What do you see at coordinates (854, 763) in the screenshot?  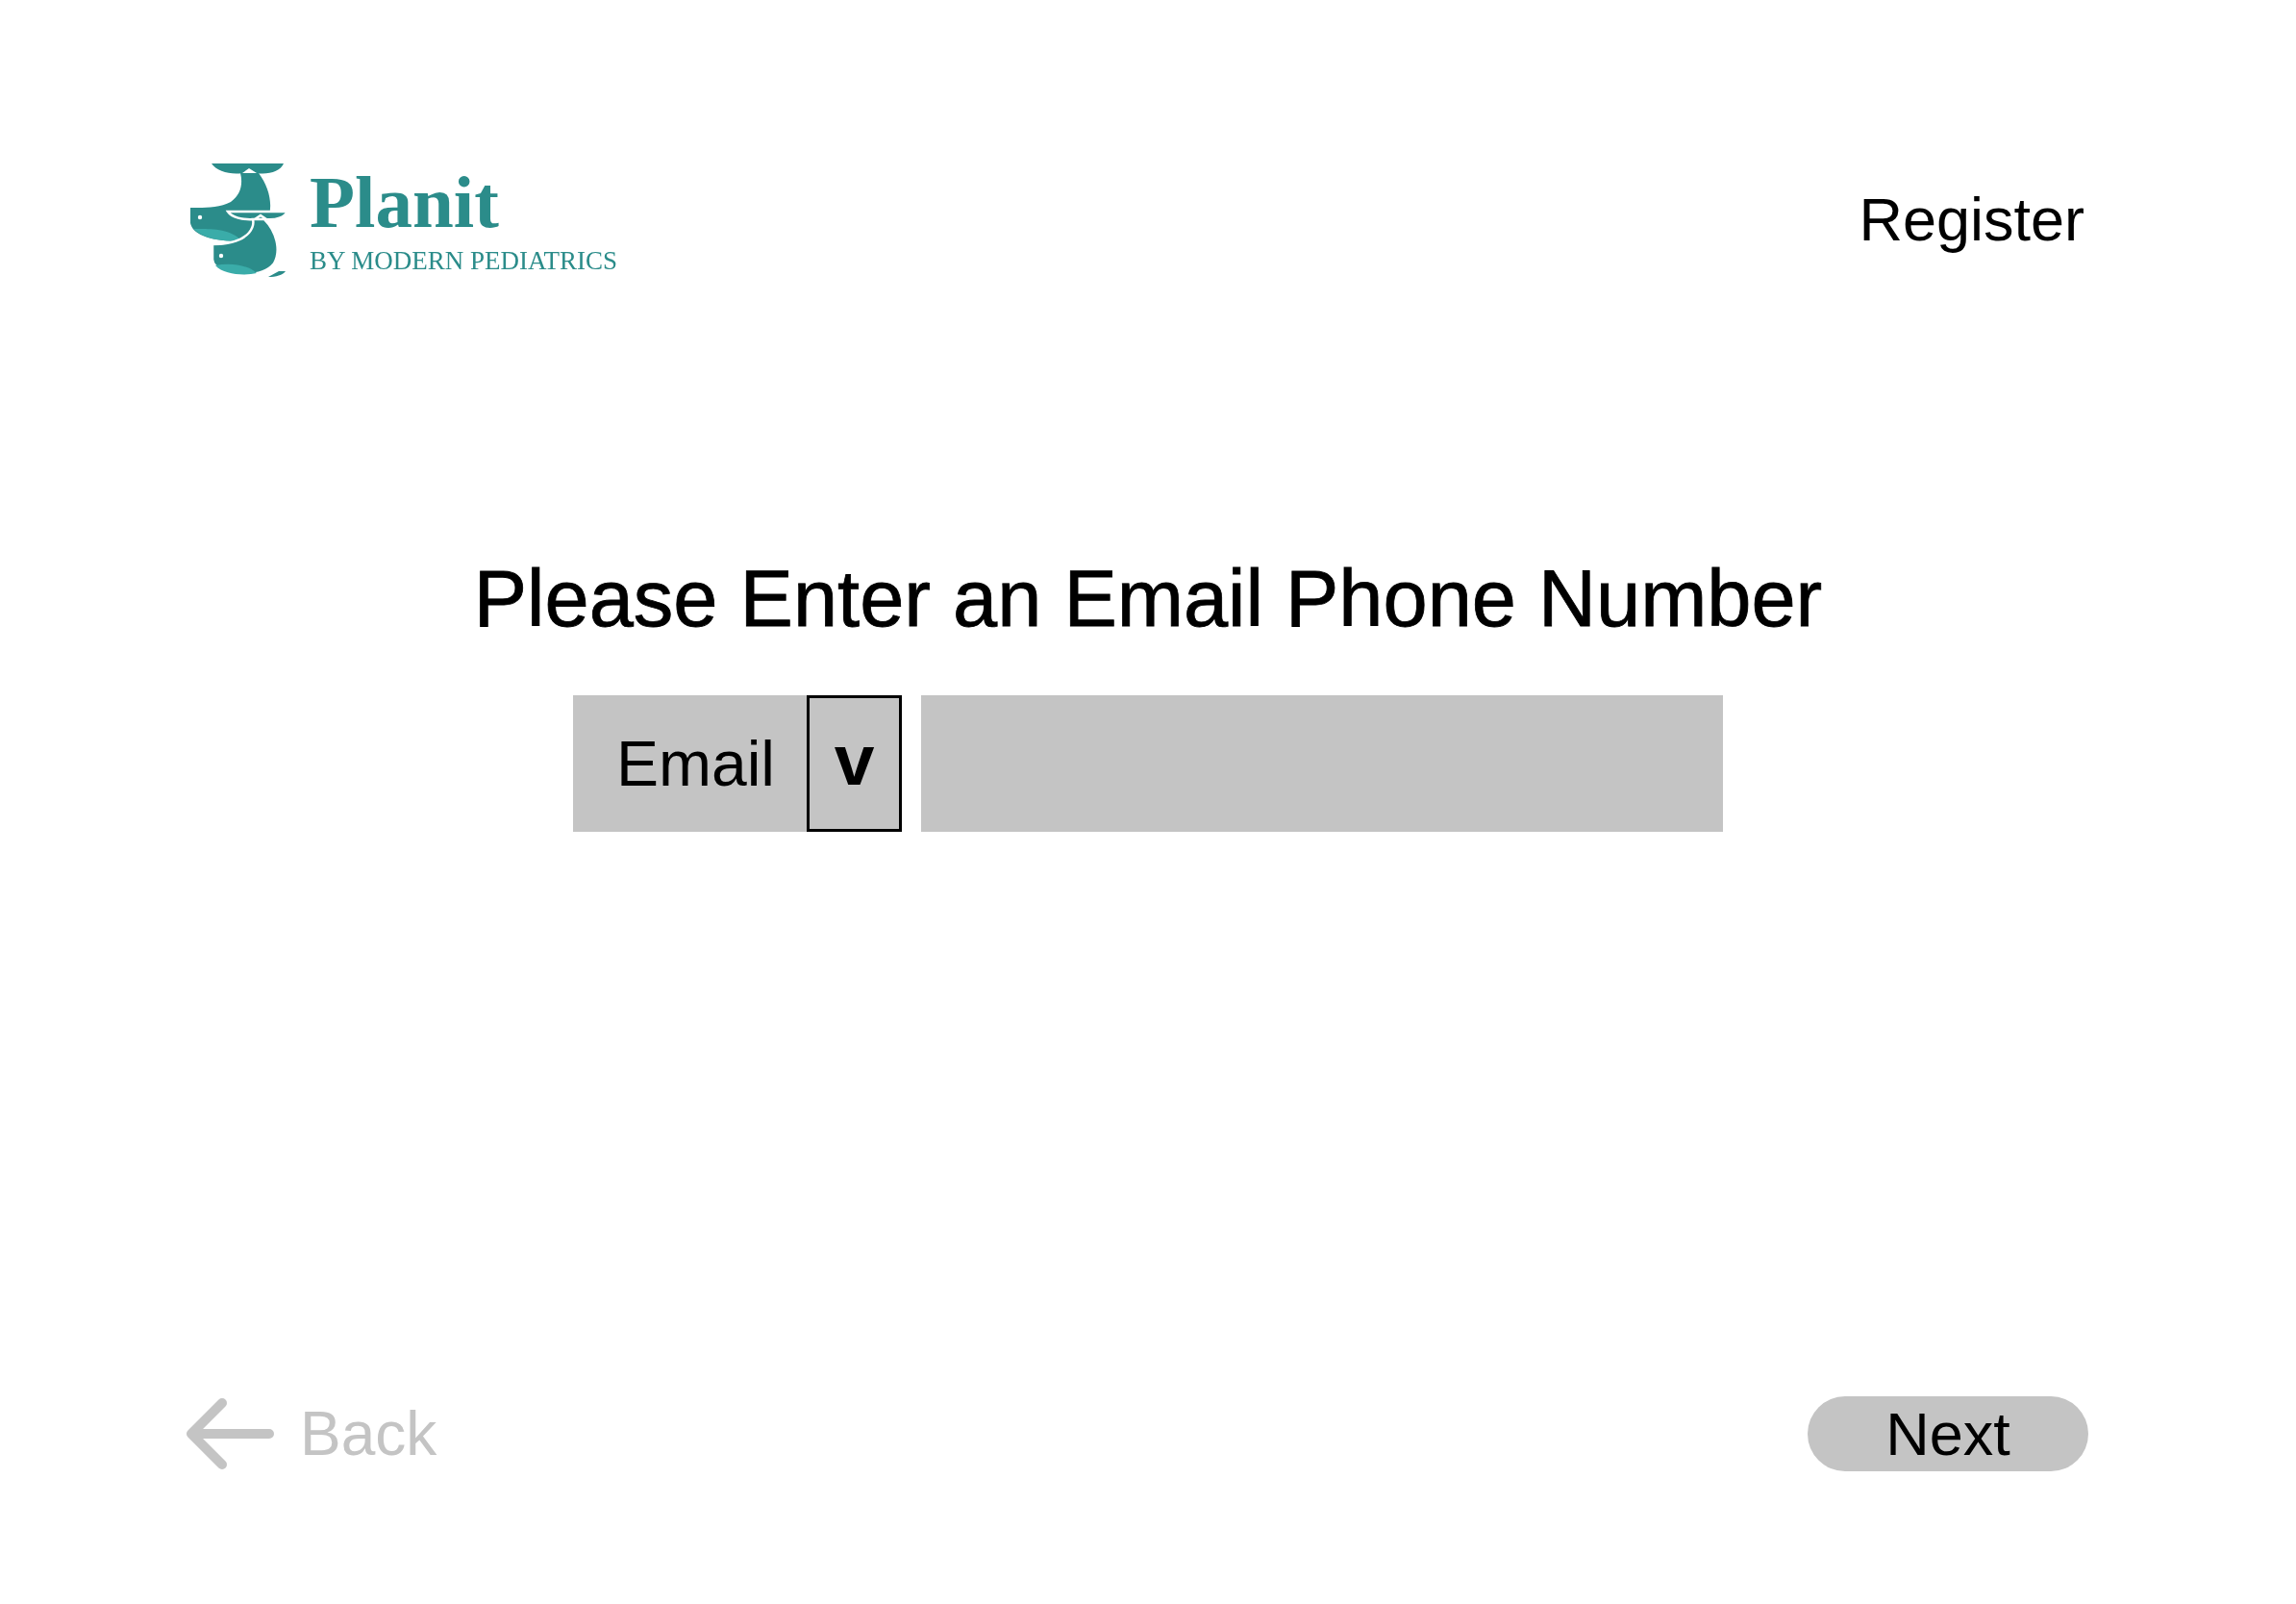 I see `dropdown-toggle-button: v` at bounding box center [854, 763].